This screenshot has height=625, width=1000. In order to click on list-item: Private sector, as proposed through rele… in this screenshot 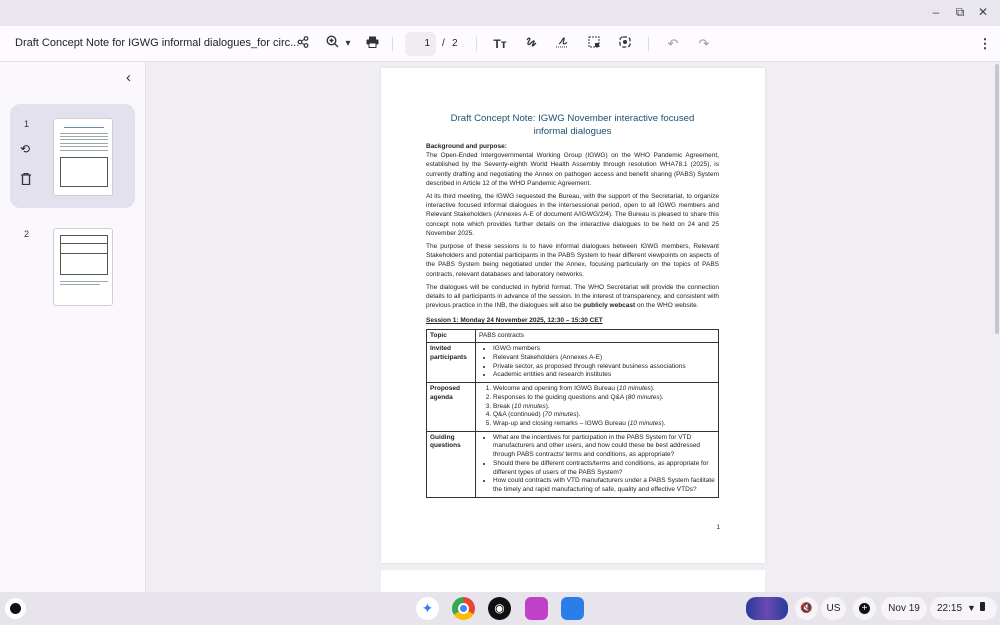, I will do `click(604, 367)`.